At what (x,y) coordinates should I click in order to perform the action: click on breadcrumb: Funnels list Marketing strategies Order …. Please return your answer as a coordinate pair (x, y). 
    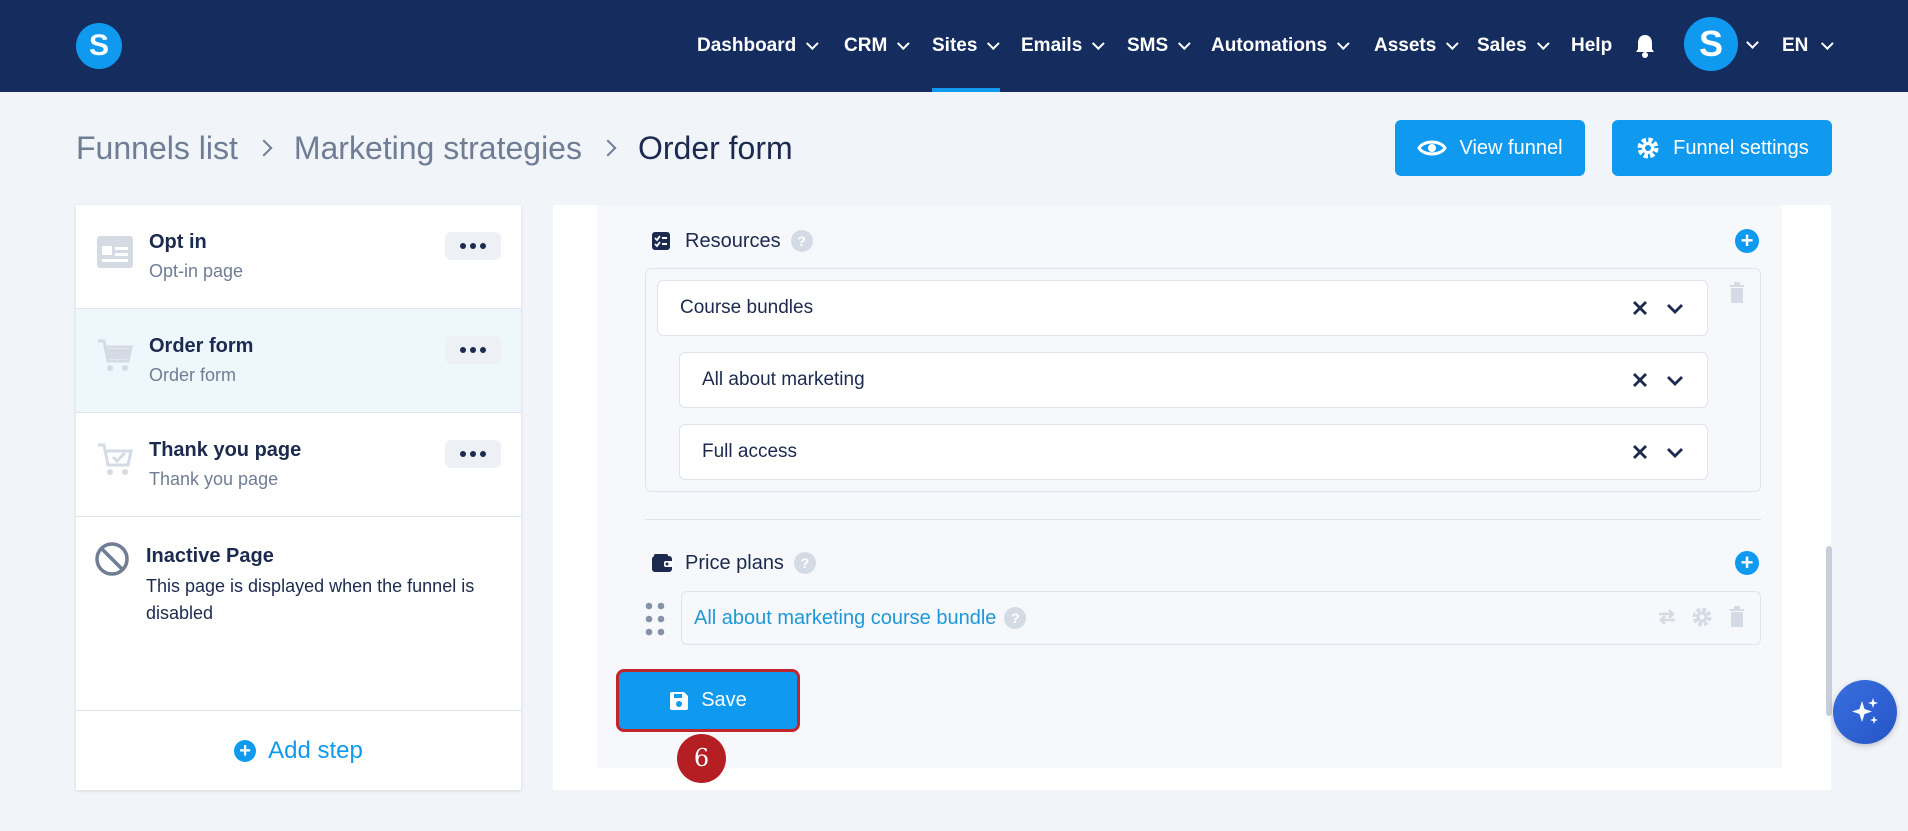
    Looking at the image, I should click on (434, 148).